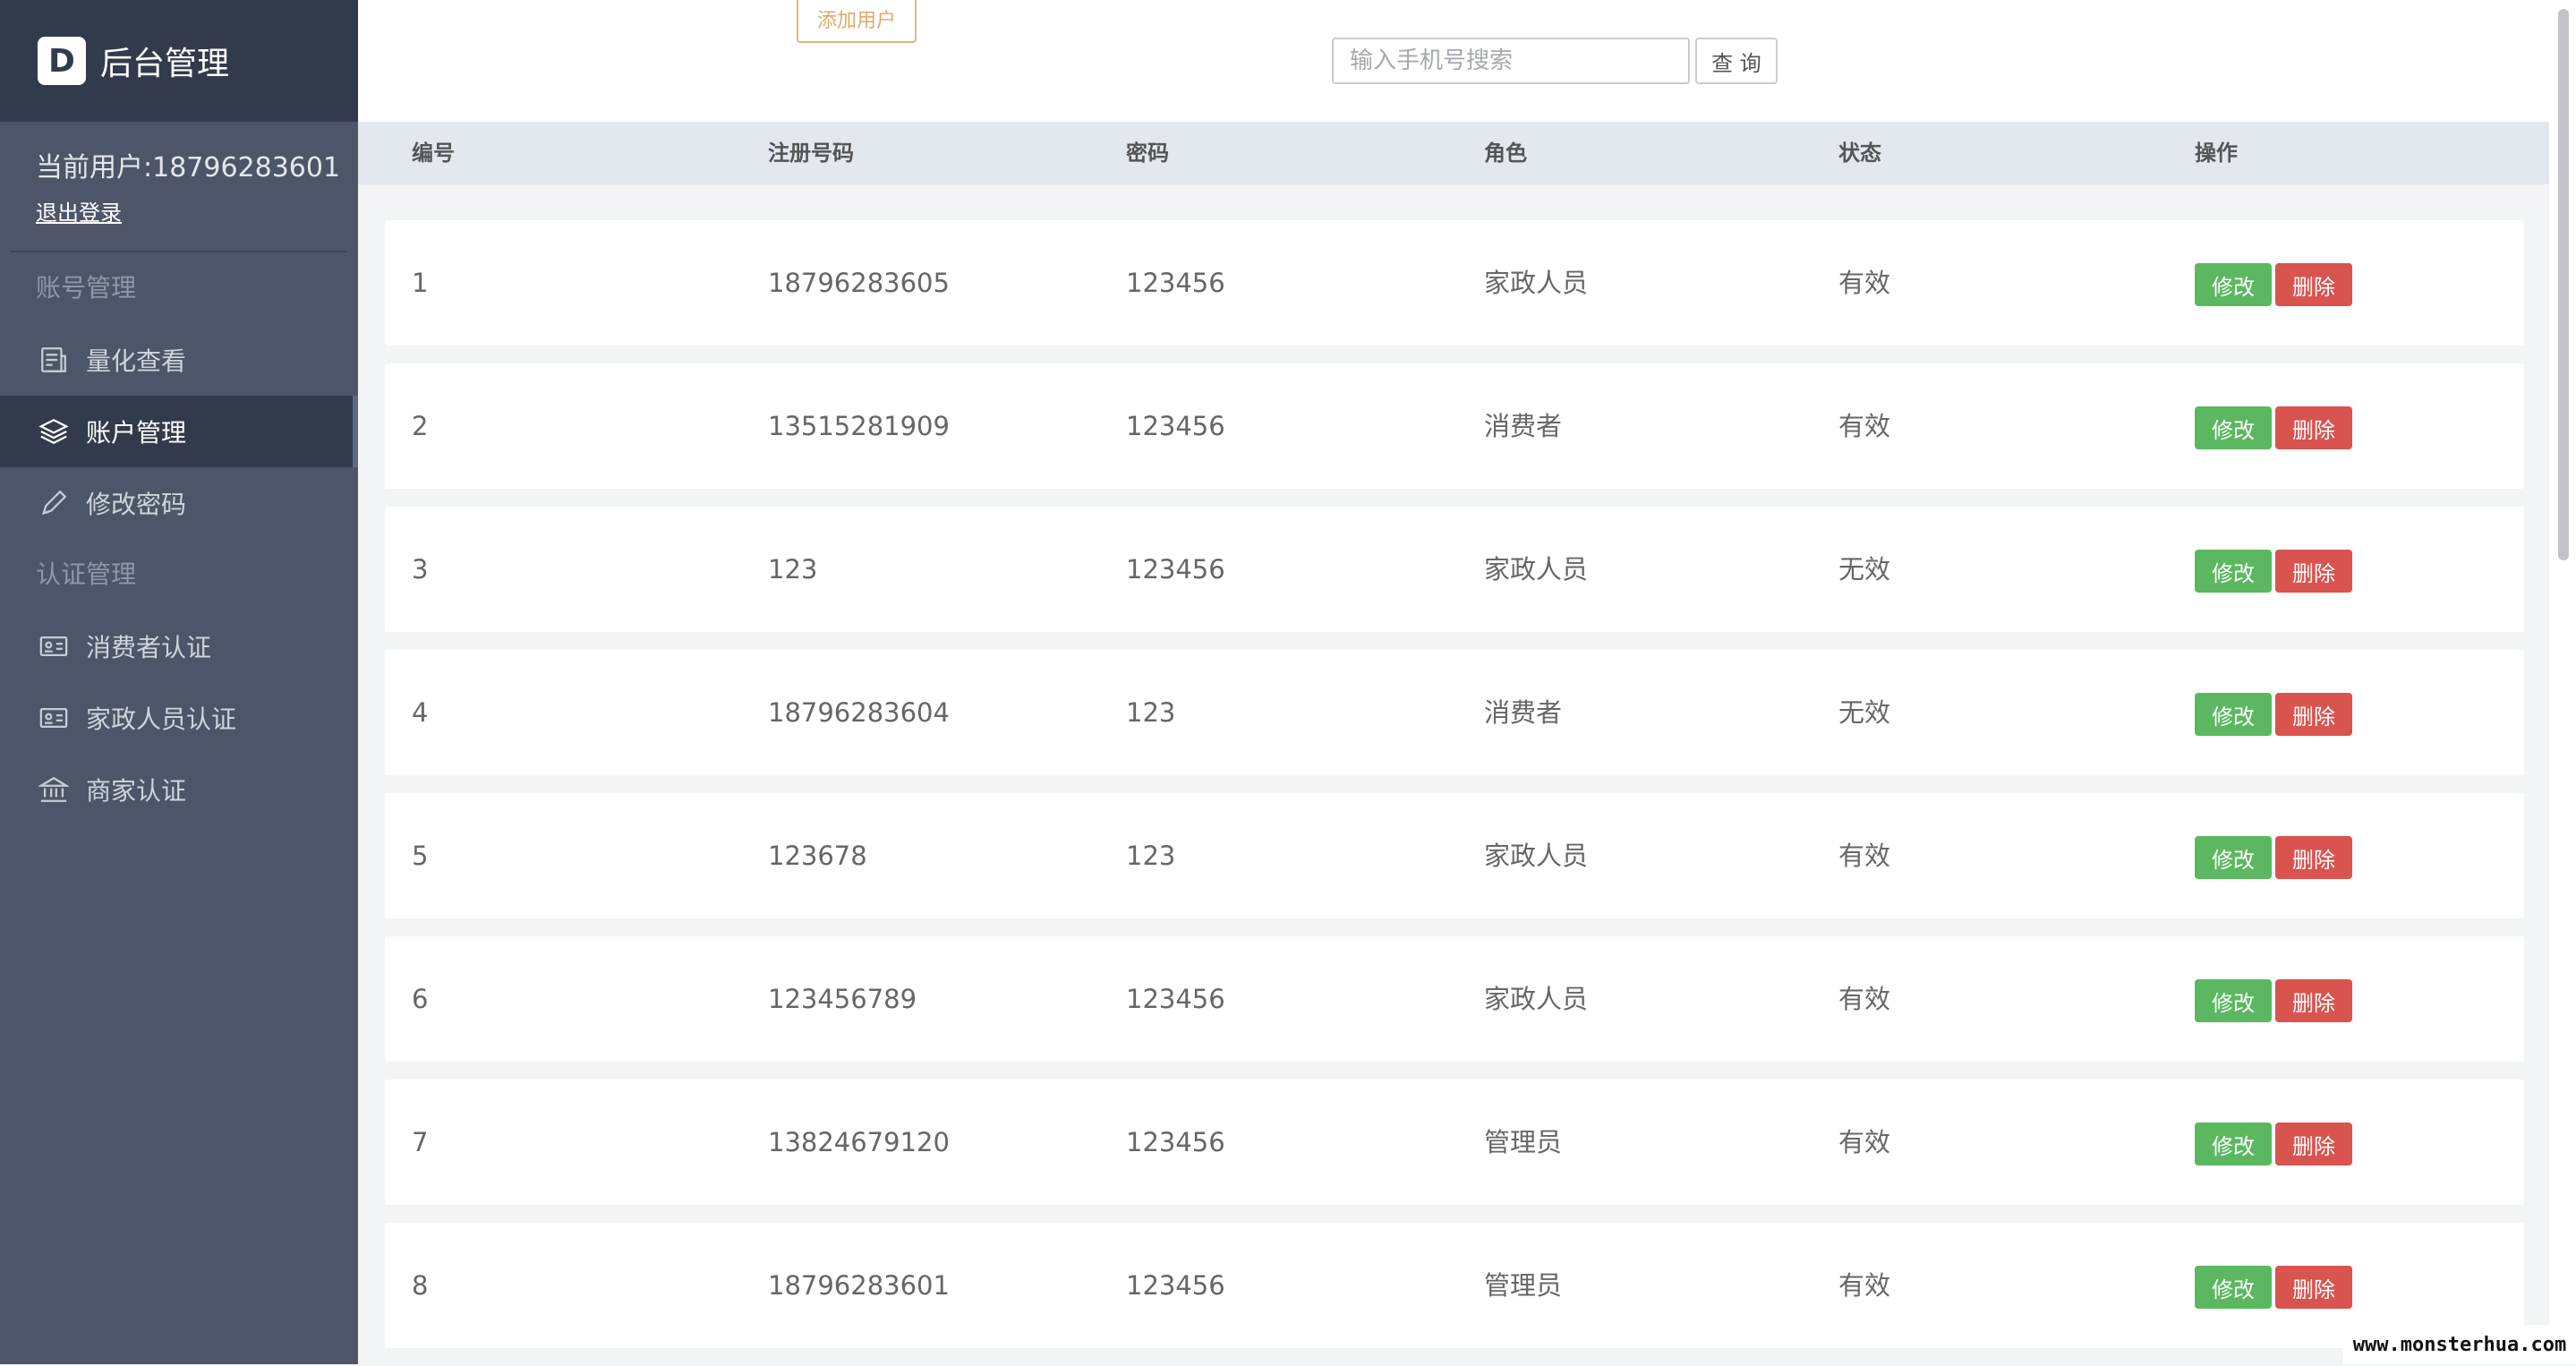  Describe the element at coordinates (1454, 712) in the screenshot. I see `table-row: 4 18796283604 123 消费者 无效 修改 删除` at that location.